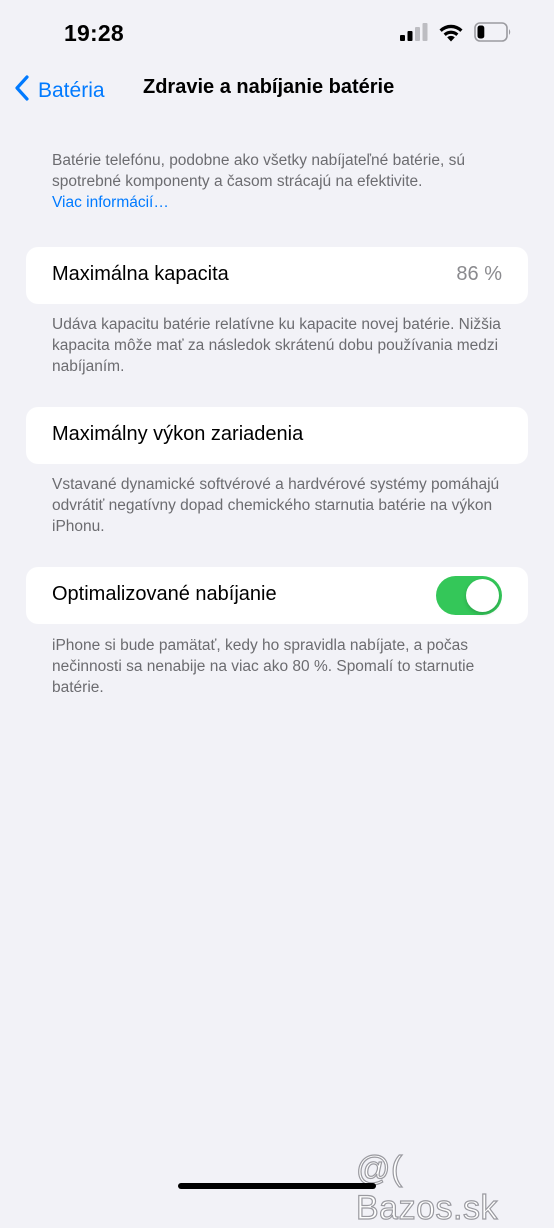 The height and width of the screenshot is (1228, 554). What do you see at coordinates (451, 35) in the screenshot?
I see `wifi-icon` at bounding box center [451, 35].